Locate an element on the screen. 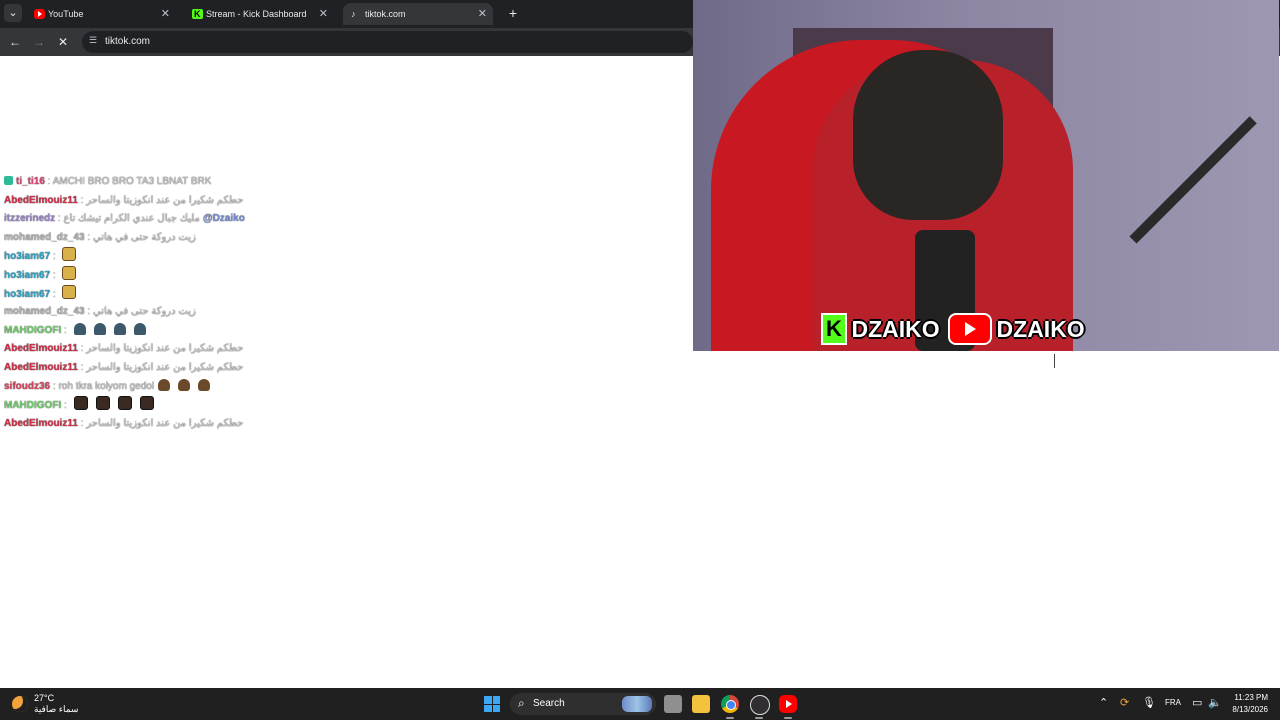 The image size is (1280, 720). tab-kick-dashboard: Stream - Kick Dashboard ✕ is located at coordinates (259, 14).